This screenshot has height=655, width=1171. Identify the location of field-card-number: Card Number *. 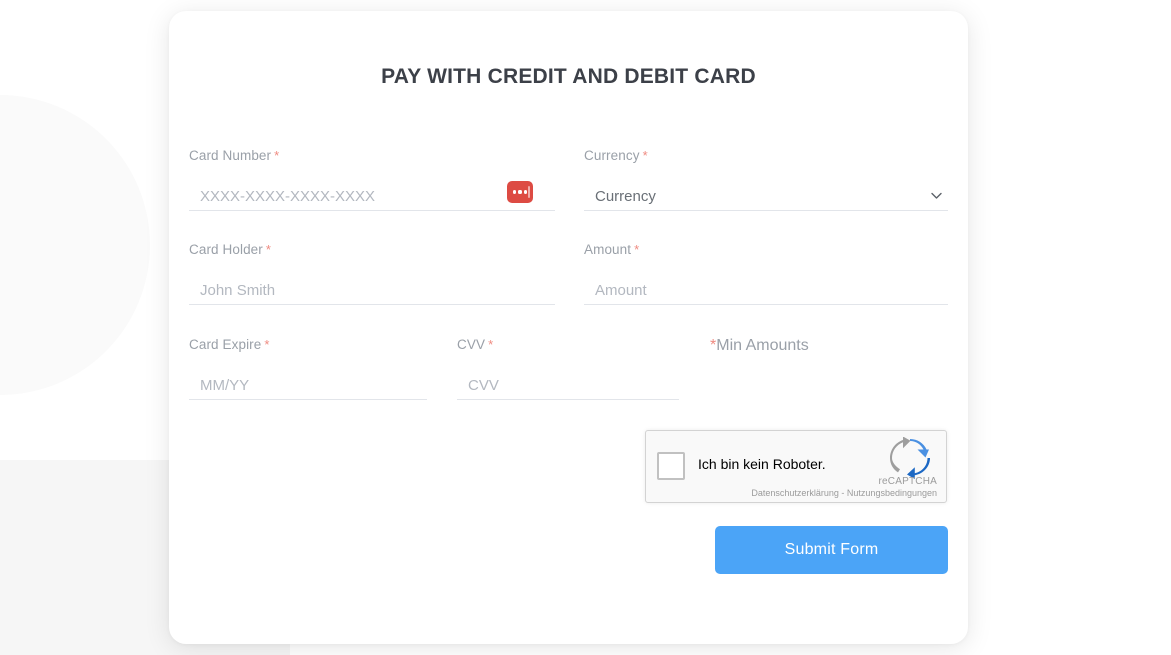
(378, 179).